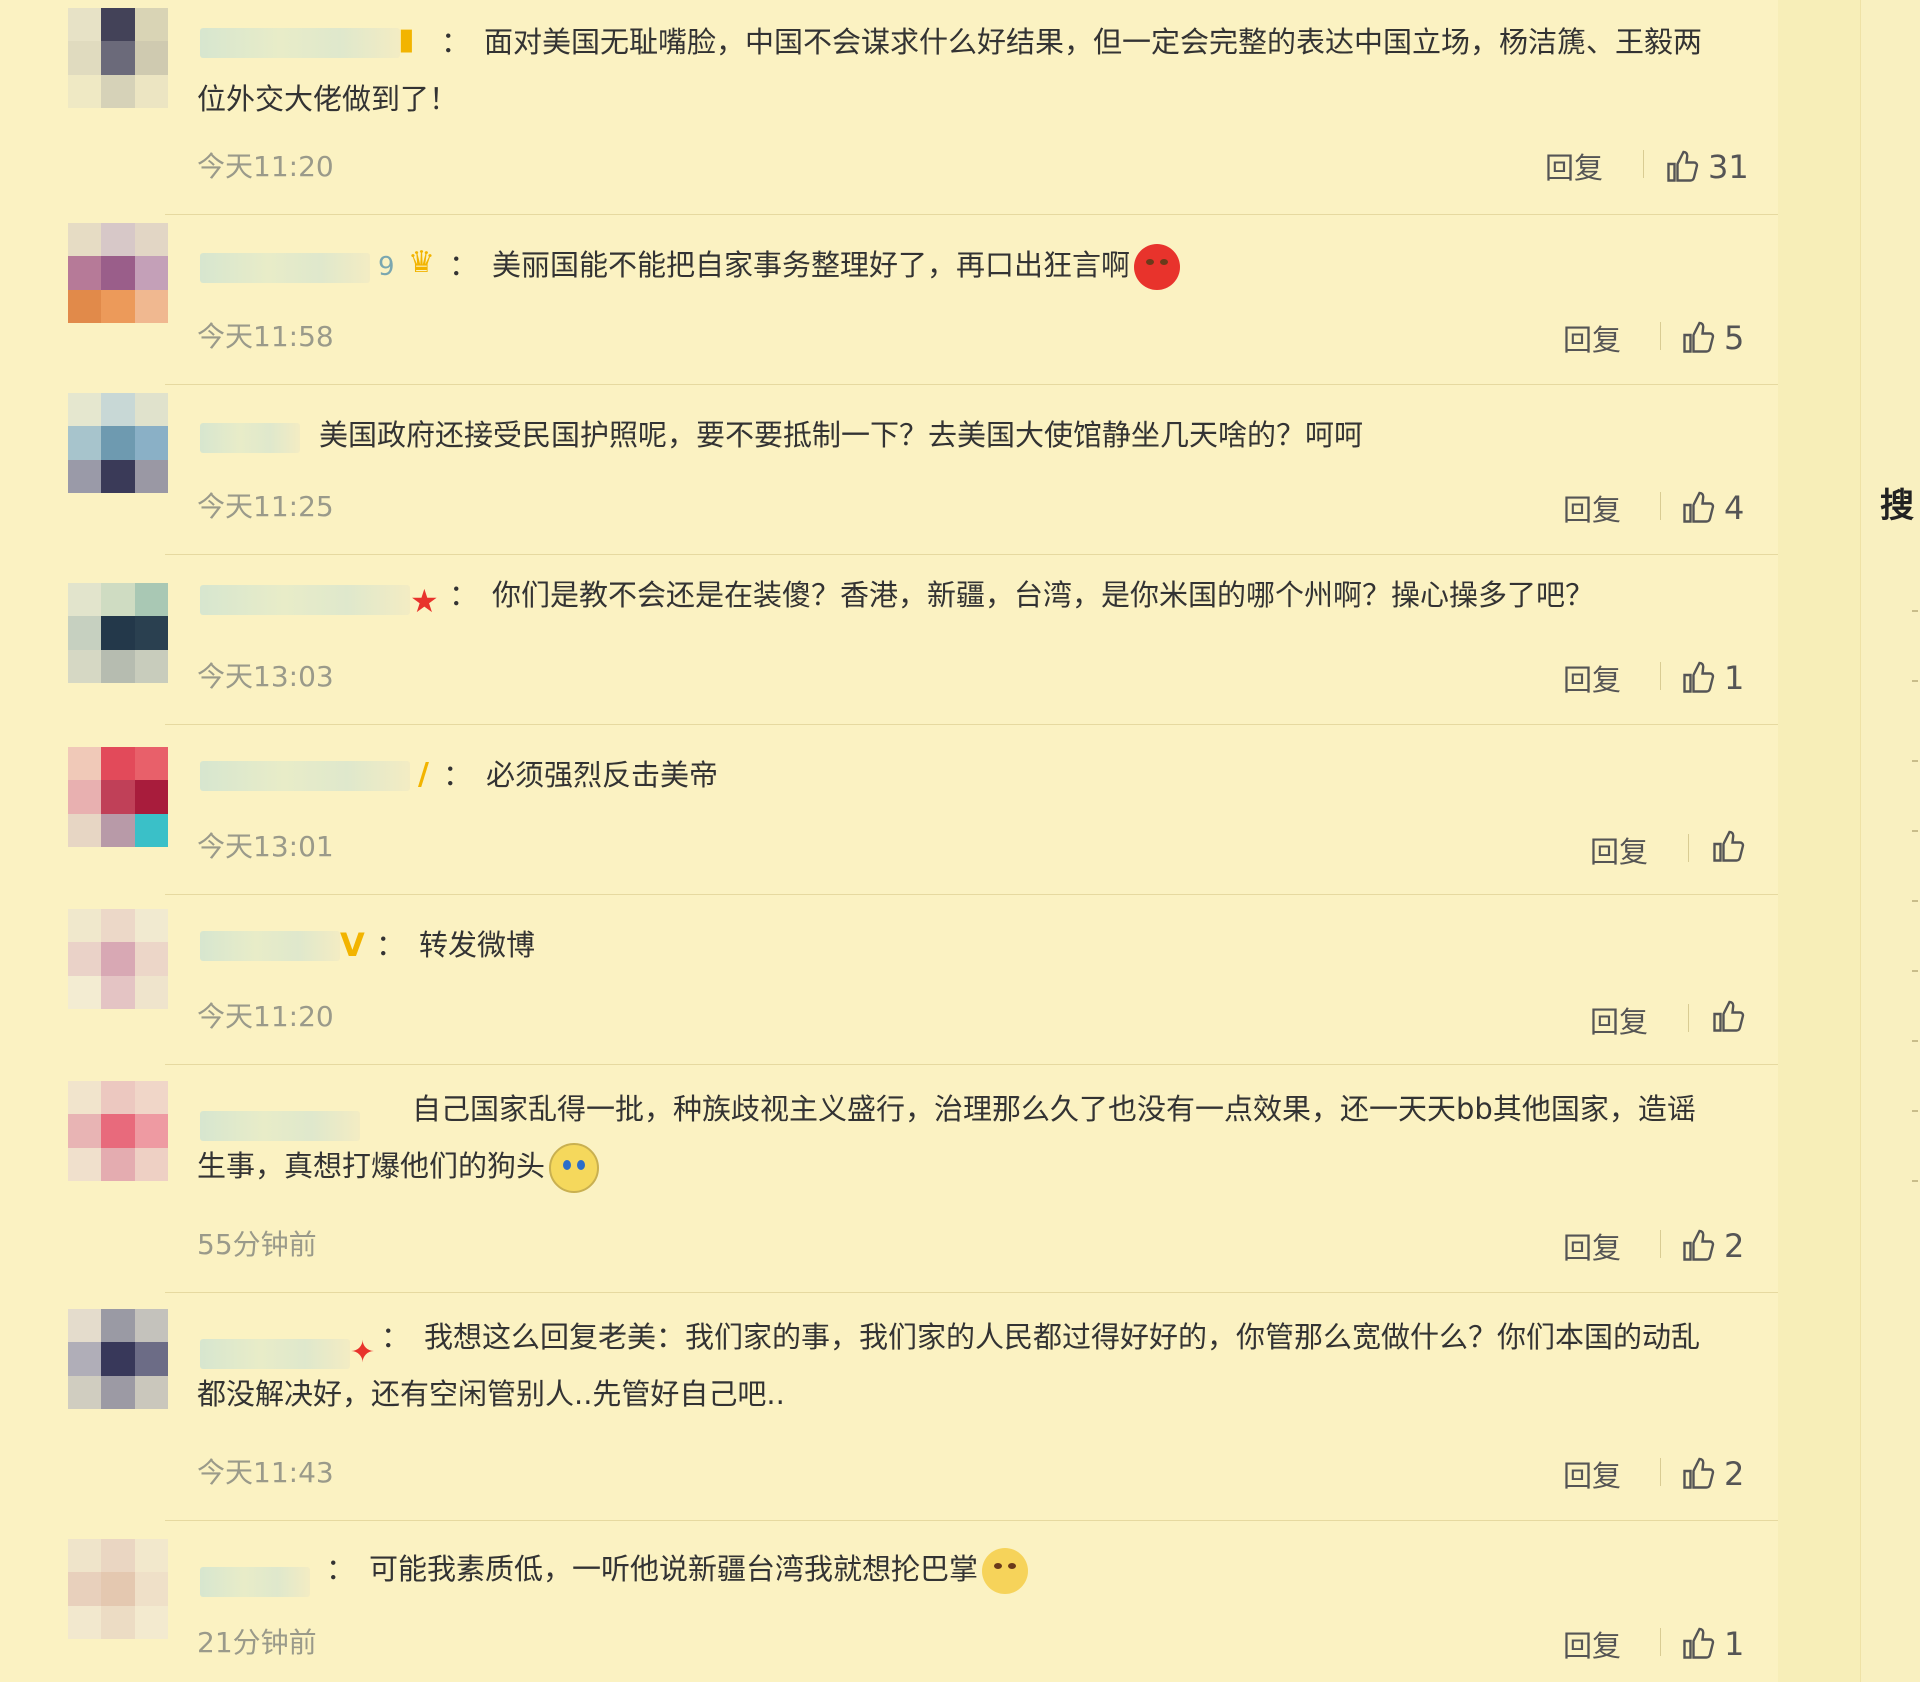  I want to click on comment-text: ：美丽国能不能把自家事务整理好了，再口出狂言啊, so click(957, 265).